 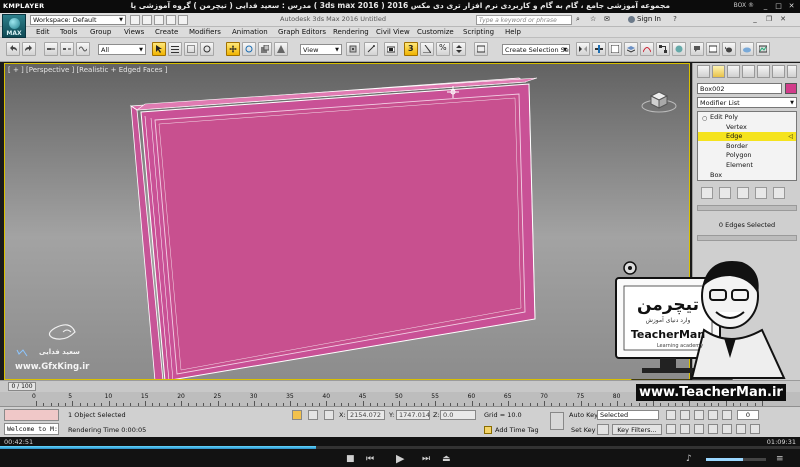 I want to click on menu-item-help: Help, so click(x=513, y=32).